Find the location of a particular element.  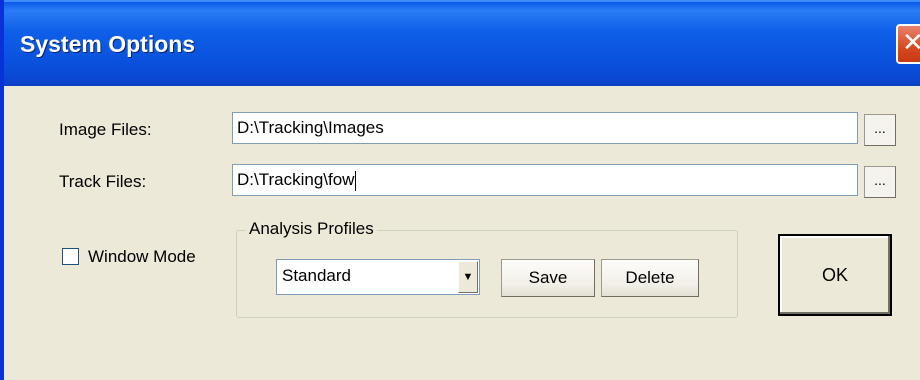

track-files-value: D:\Tracking\fow is located at coordinates (296, 179).